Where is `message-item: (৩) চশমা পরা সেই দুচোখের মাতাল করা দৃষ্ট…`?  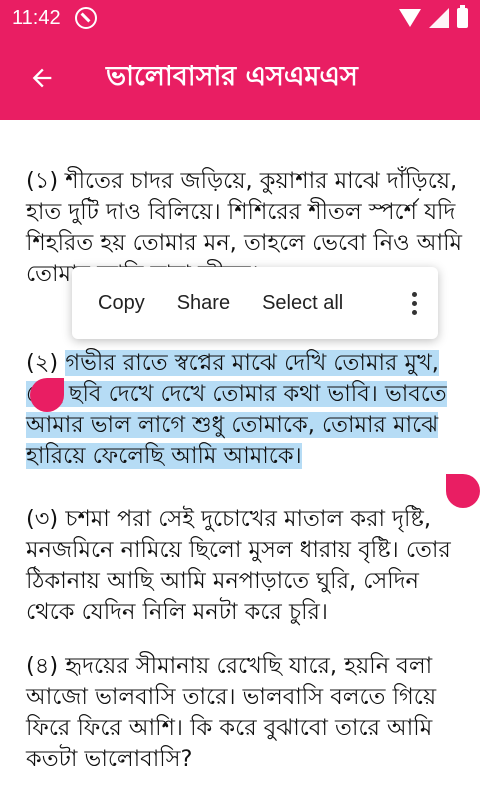 message-item: (৩) চশমা পরা সেই দুচোখের মাতাল করা দৃষ্ট… is located at coordinates (246, 566).